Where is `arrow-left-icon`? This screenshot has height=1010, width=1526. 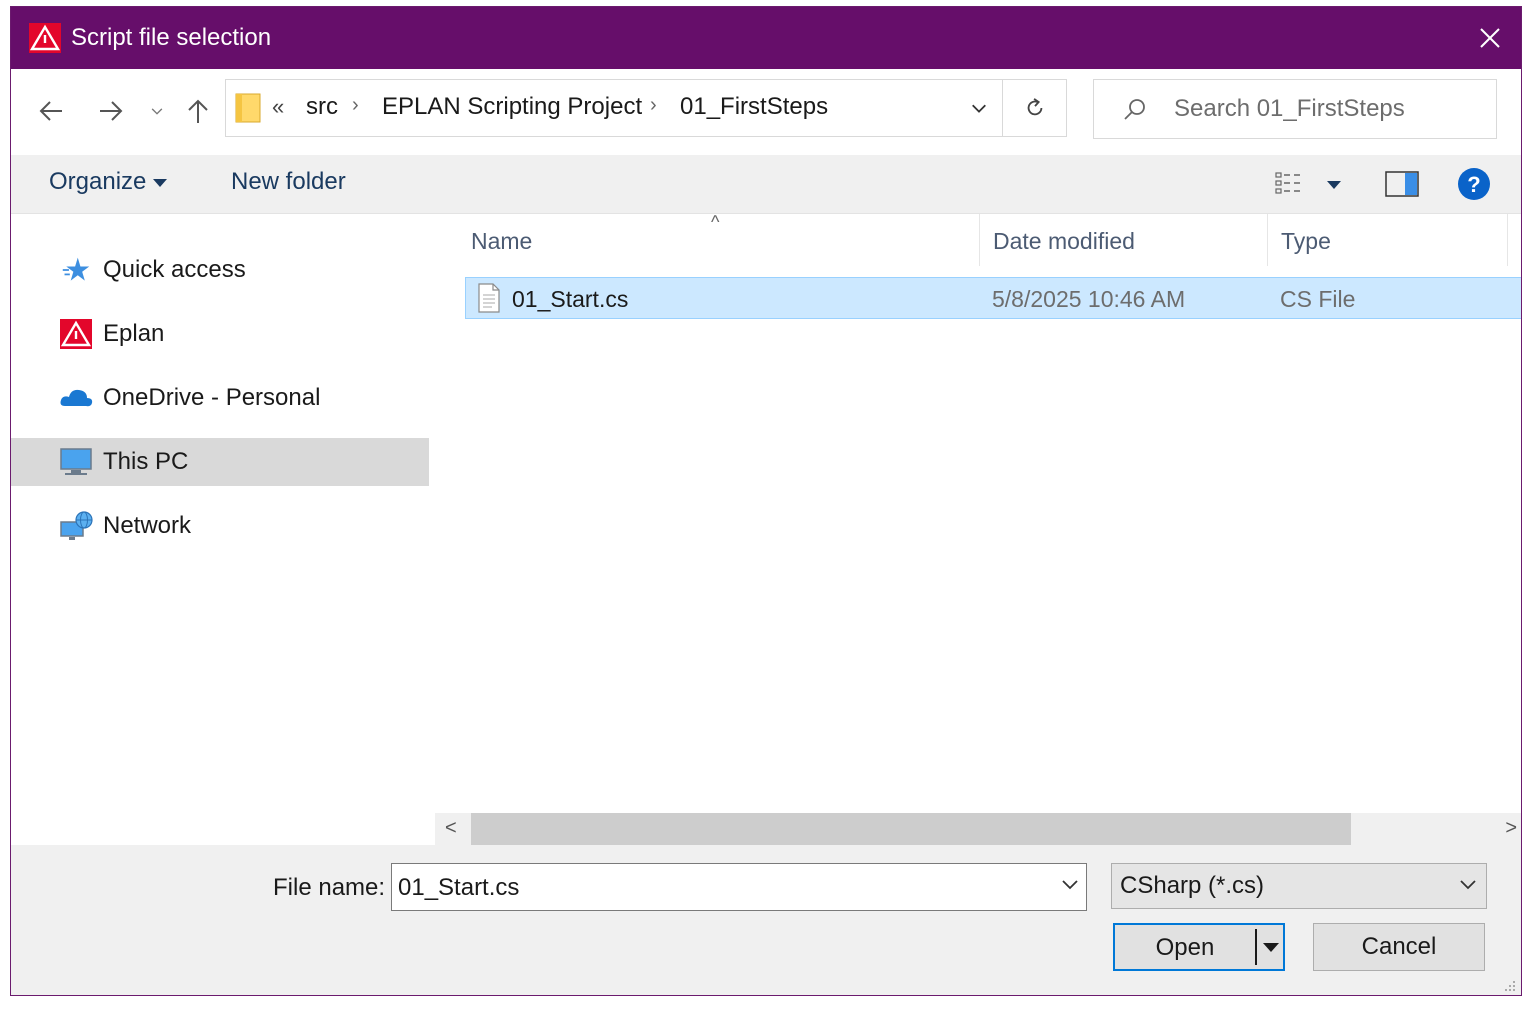
arrow-left-icon is located at coordinates (50, 111).